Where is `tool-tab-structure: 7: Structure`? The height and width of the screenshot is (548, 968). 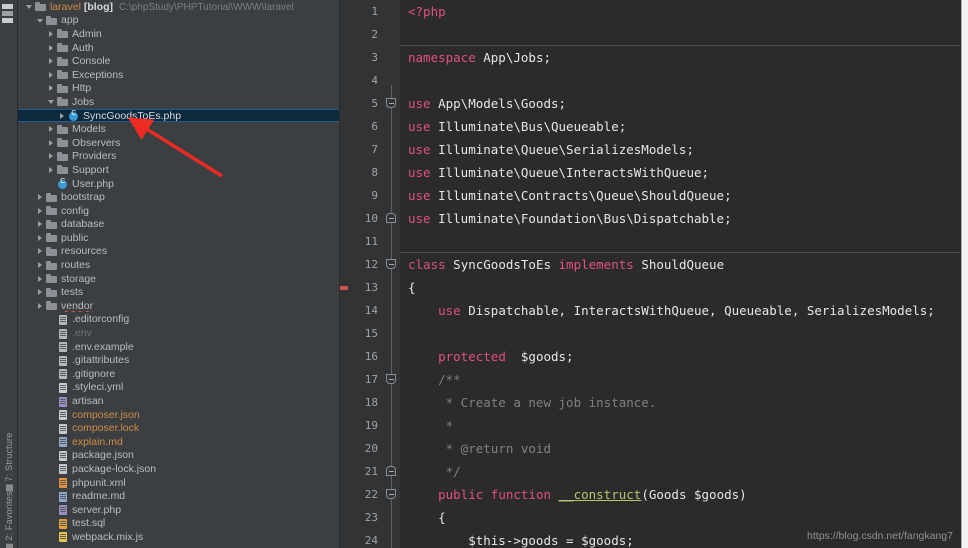 tool-tab-structure: 7: Structure is located at coordinates (9, 462).